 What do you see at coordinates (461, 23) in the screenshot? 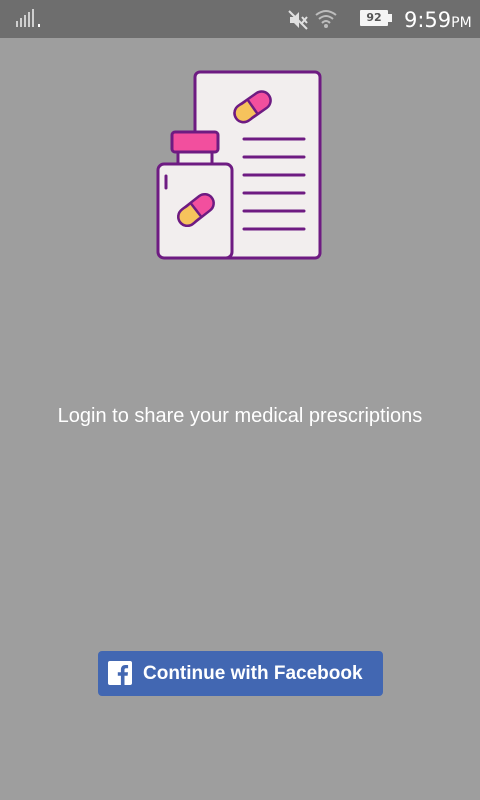
I see `clock-ampm: PM` at bounding box center [461, 23].